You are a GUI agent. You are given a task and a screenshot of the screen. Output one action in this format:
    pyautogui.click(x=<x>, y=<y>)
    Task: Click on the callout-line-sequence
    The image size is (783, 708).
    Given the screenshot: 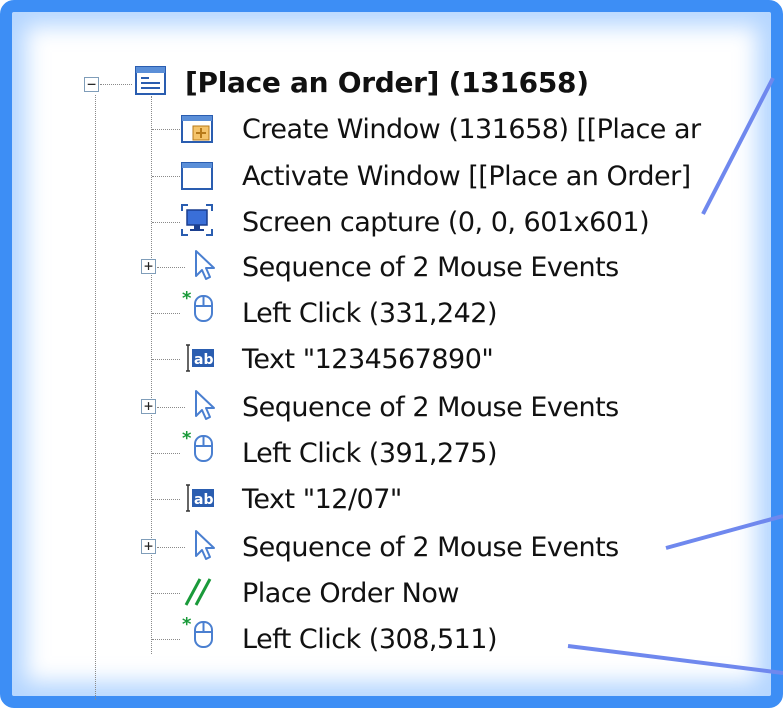 What is the action you would take?
    pyautogui.click(x=724, y=532)
    